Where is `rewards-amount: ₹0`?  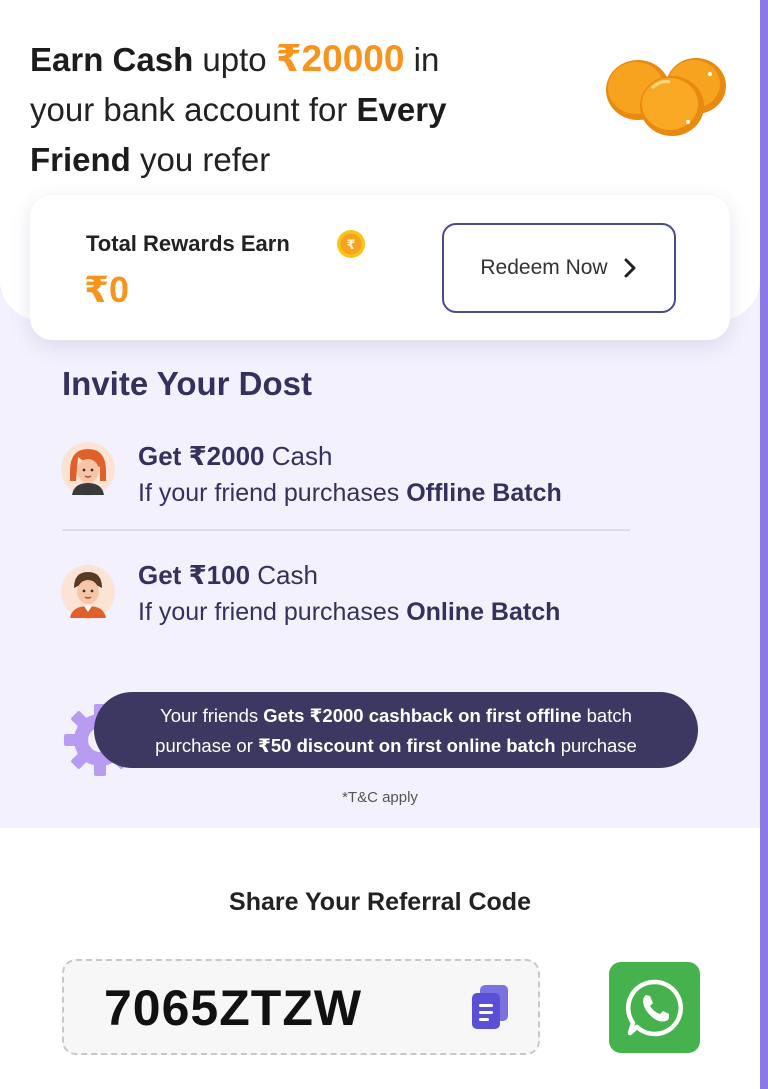 rewards-amount: ₹0 is located at coordinates (107, 289).